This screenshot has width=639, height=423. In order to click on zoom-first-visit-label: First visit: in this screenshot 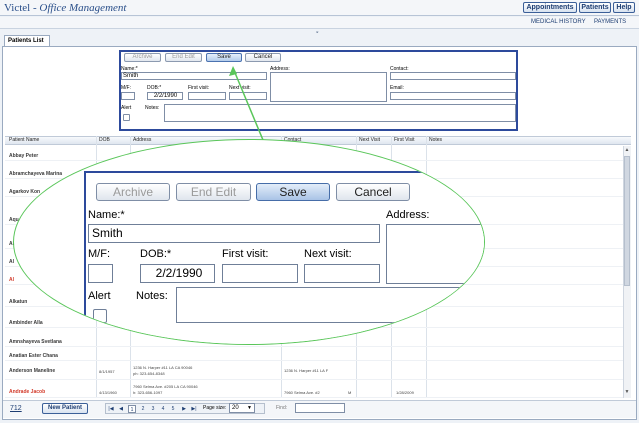, I will do `click(245, 254)`.